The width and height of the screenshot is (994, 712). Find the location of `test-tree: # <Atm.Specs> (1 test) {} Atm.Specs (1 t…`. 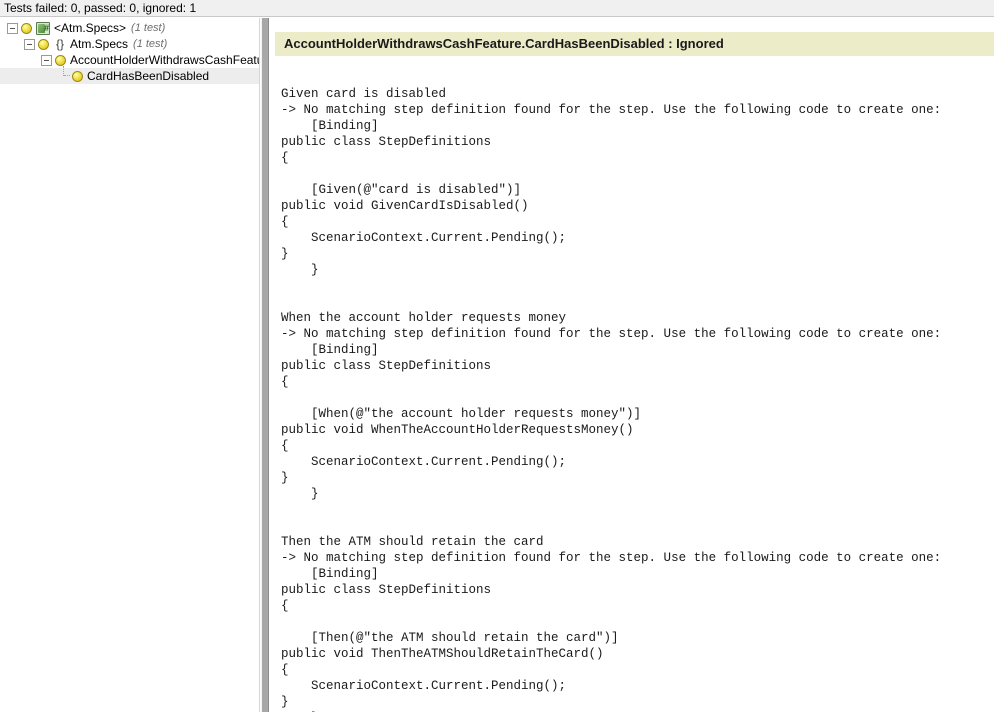

test-tree: # <Atm.Specs> (1 test) {} Atm.Specs (1 t… is located at coordinates (129, 51).